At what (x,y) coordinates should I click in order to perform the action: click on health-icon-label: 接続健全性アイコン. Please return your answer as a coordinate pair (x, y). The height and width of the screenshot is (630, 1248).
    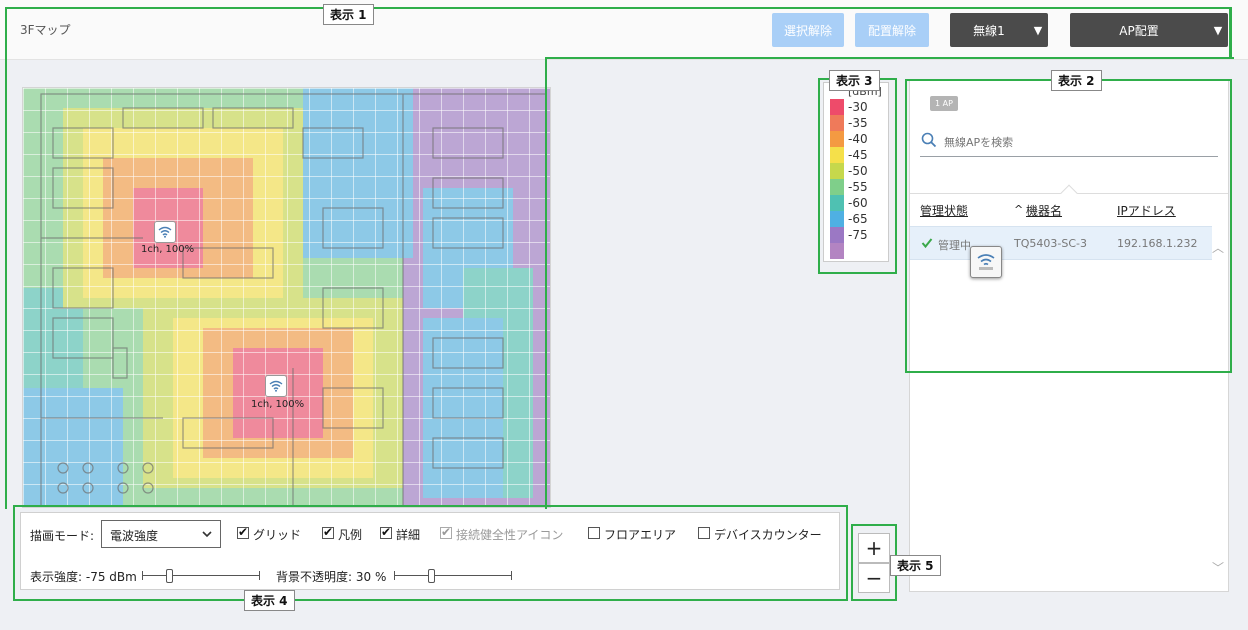
    Looking at the image, I should click on (510, 535).